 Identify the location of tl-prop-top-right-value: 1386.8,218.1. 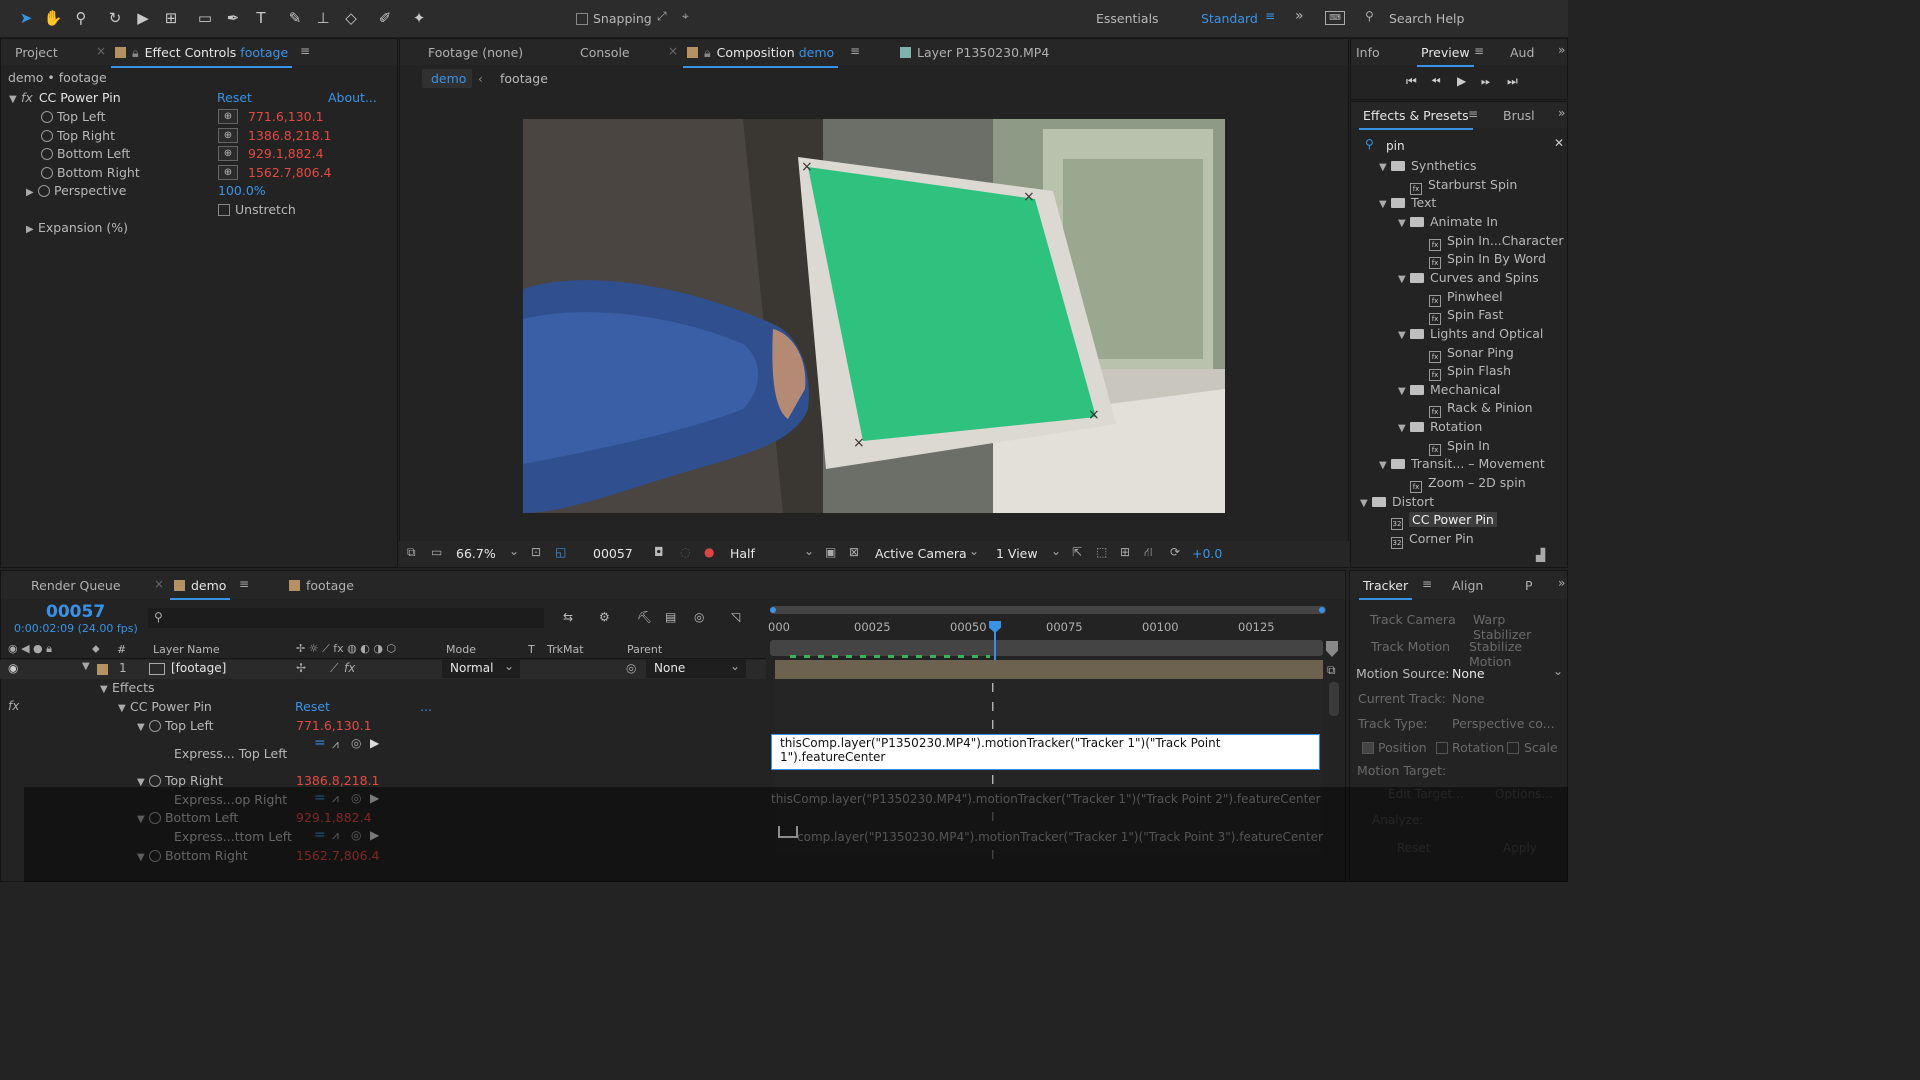
(338, 780).